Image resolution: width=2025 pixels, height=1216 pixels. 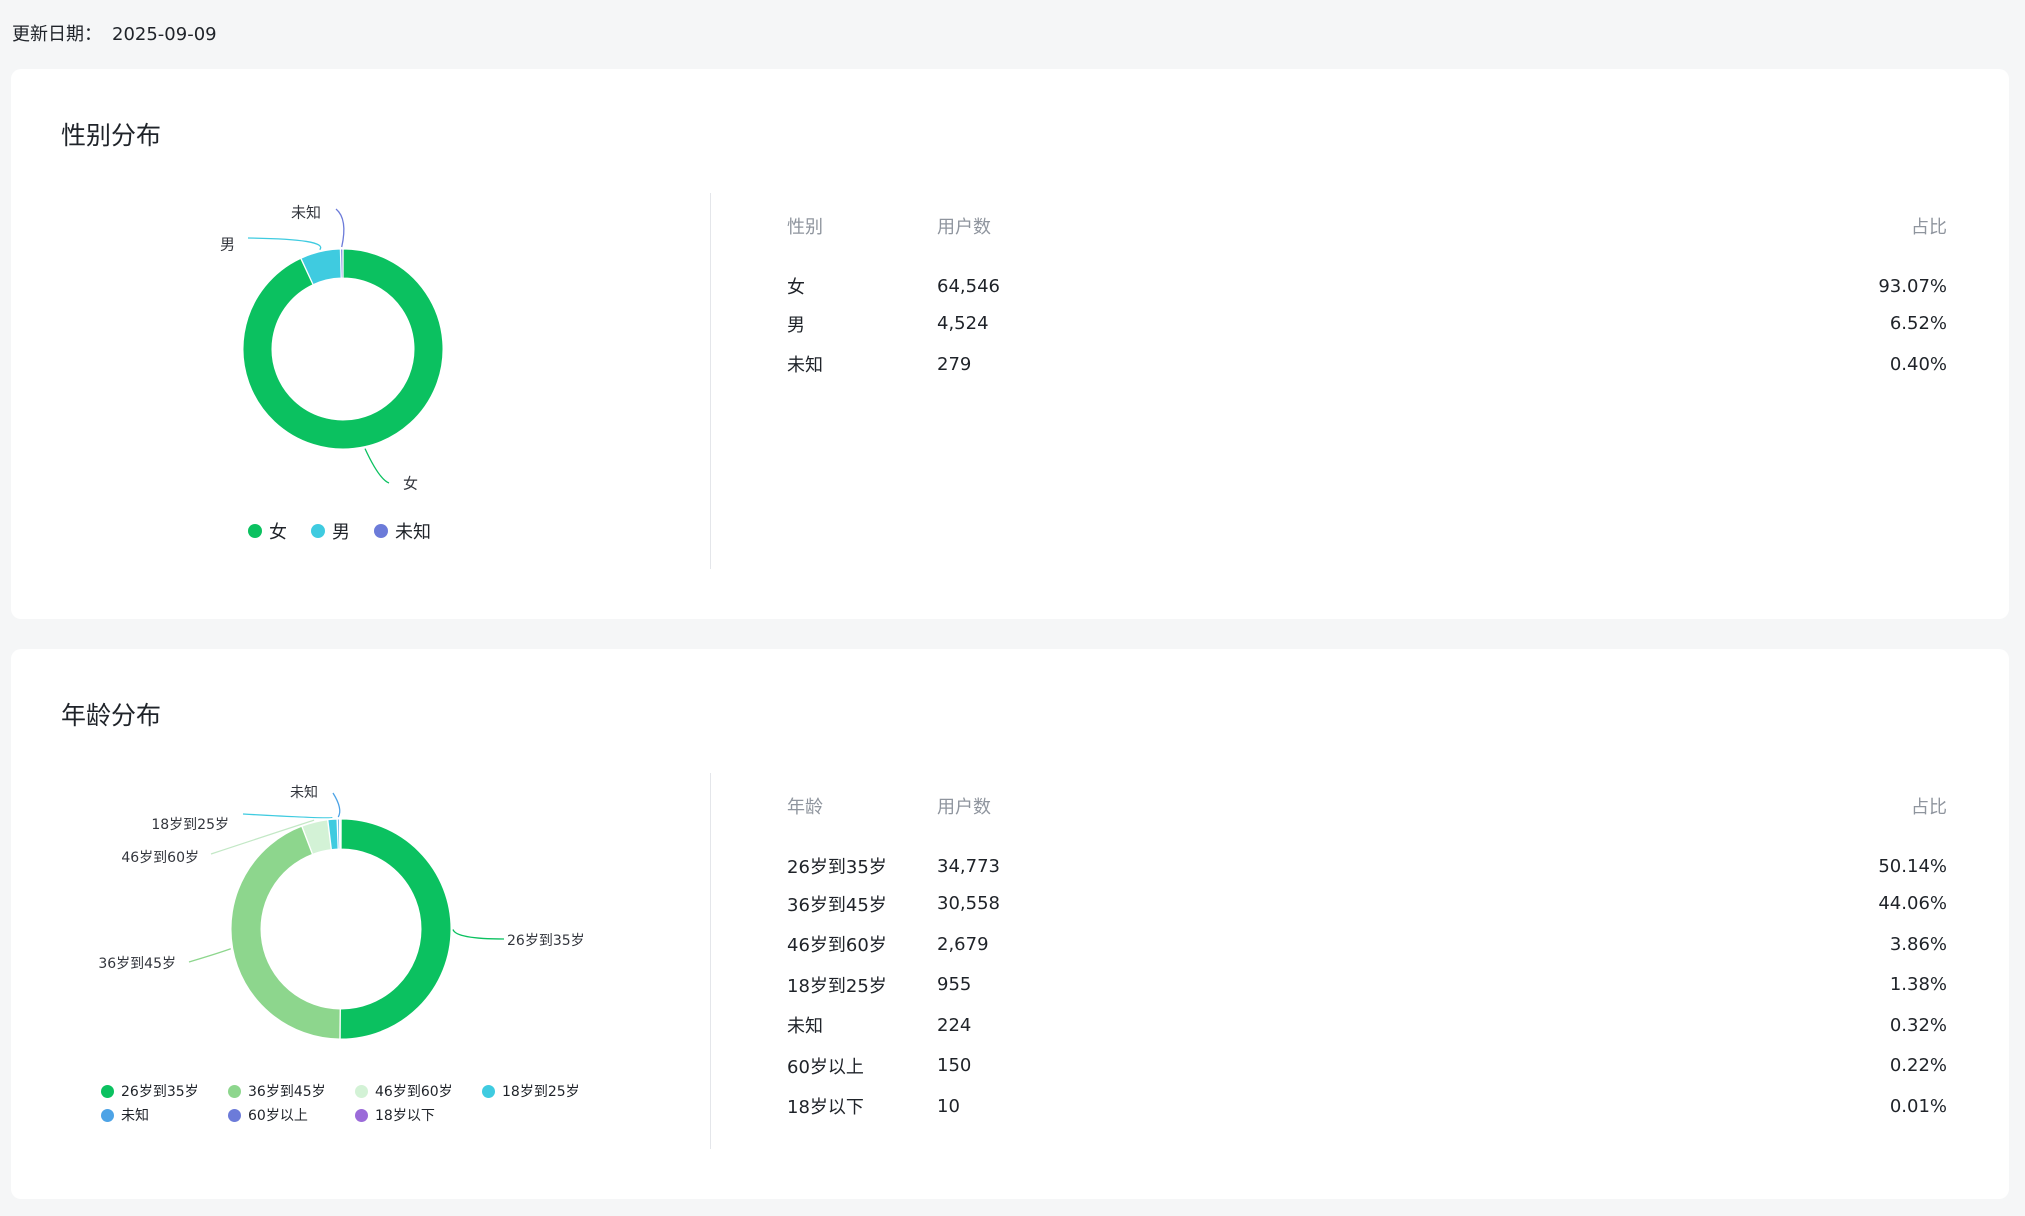 What do you see at coordinates (837, 986) in the screenshot?
I see `age-cell: 18岁到25岁` at bounding box center [837, 986].